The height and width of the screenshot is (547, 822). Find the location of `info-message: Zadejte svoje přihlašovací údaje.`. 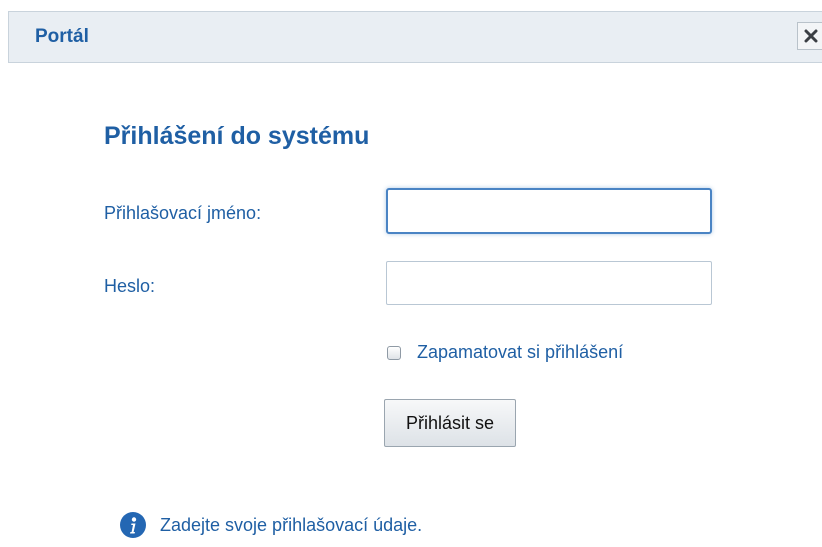

info-message: Zadejte svoje přihlašovací údaje. is located at coordinates (271, 525).